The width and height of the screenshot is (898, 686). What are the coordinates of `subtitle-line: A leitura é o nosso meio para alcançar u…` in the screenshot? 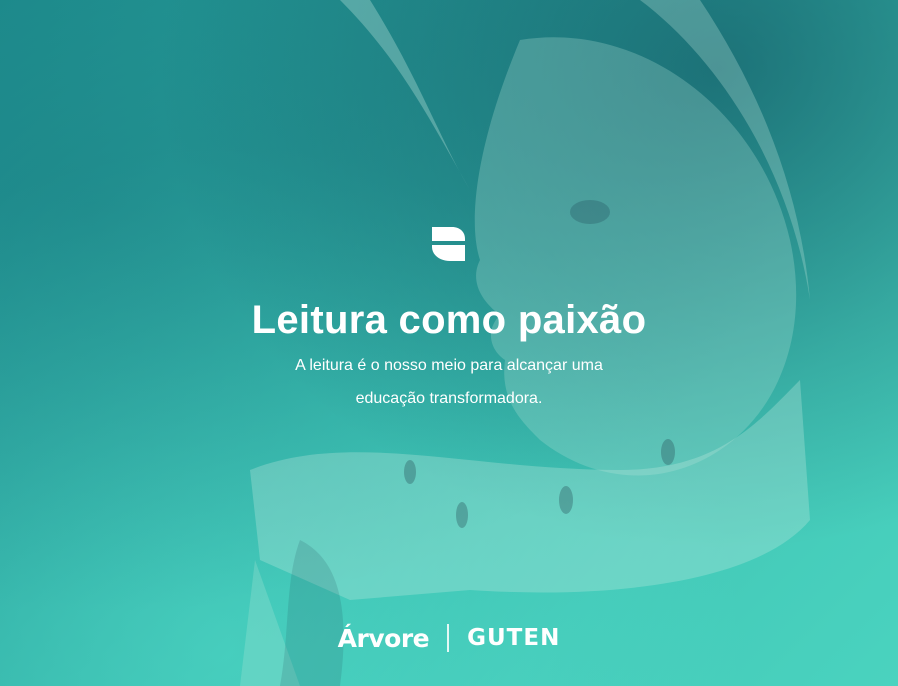 It's located at (449, 365).